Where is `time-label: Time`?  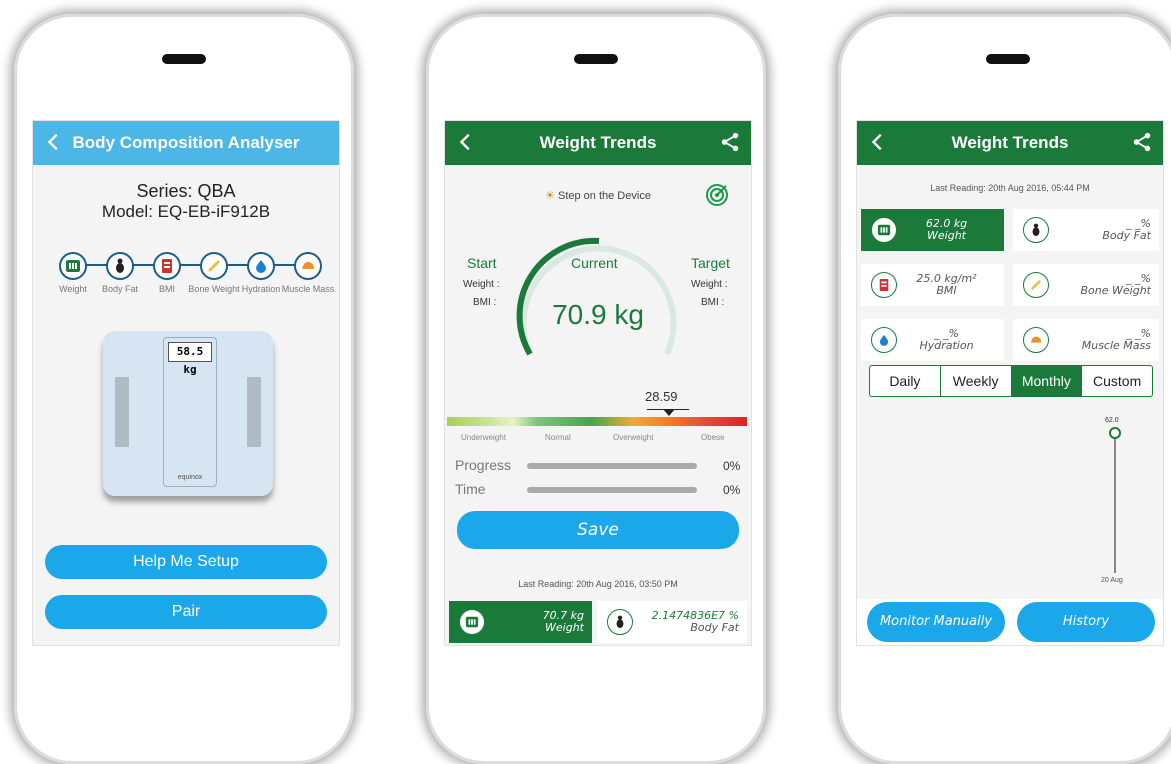
time-label: Time is located at coordinates (470, 489).